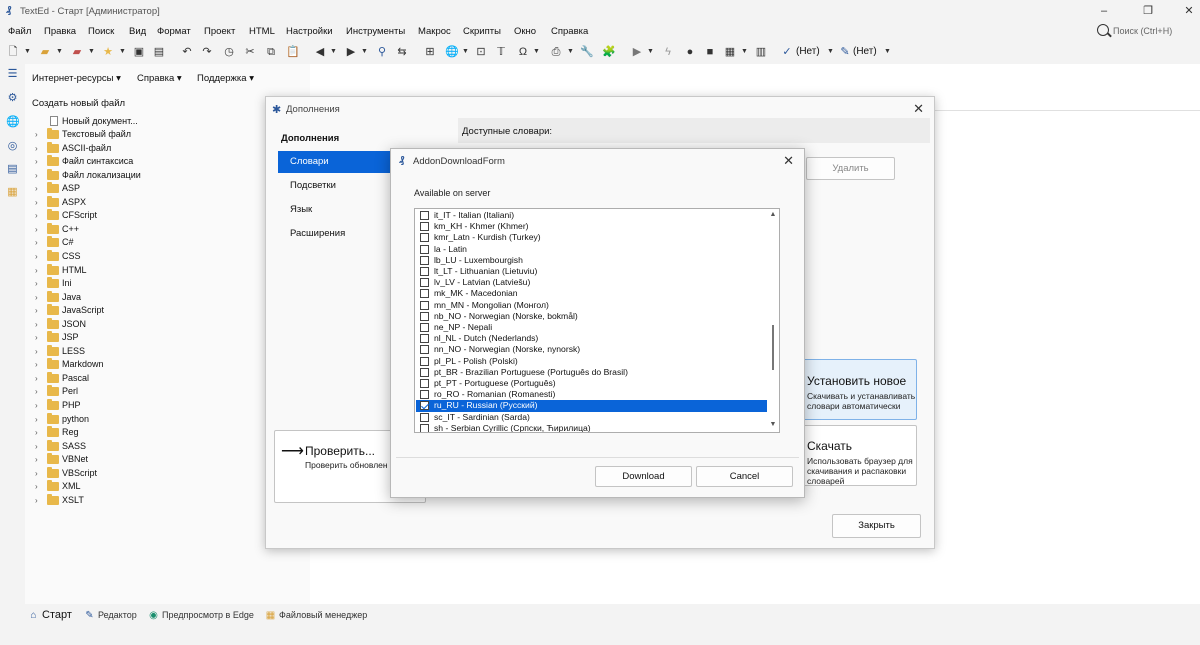 This screenshot has height=645, width=1200. What do you see at coordinates (536, 52) in the screenshot?
I see `omega-dropdown-icon: ▼` at bounding box center [536, 52].